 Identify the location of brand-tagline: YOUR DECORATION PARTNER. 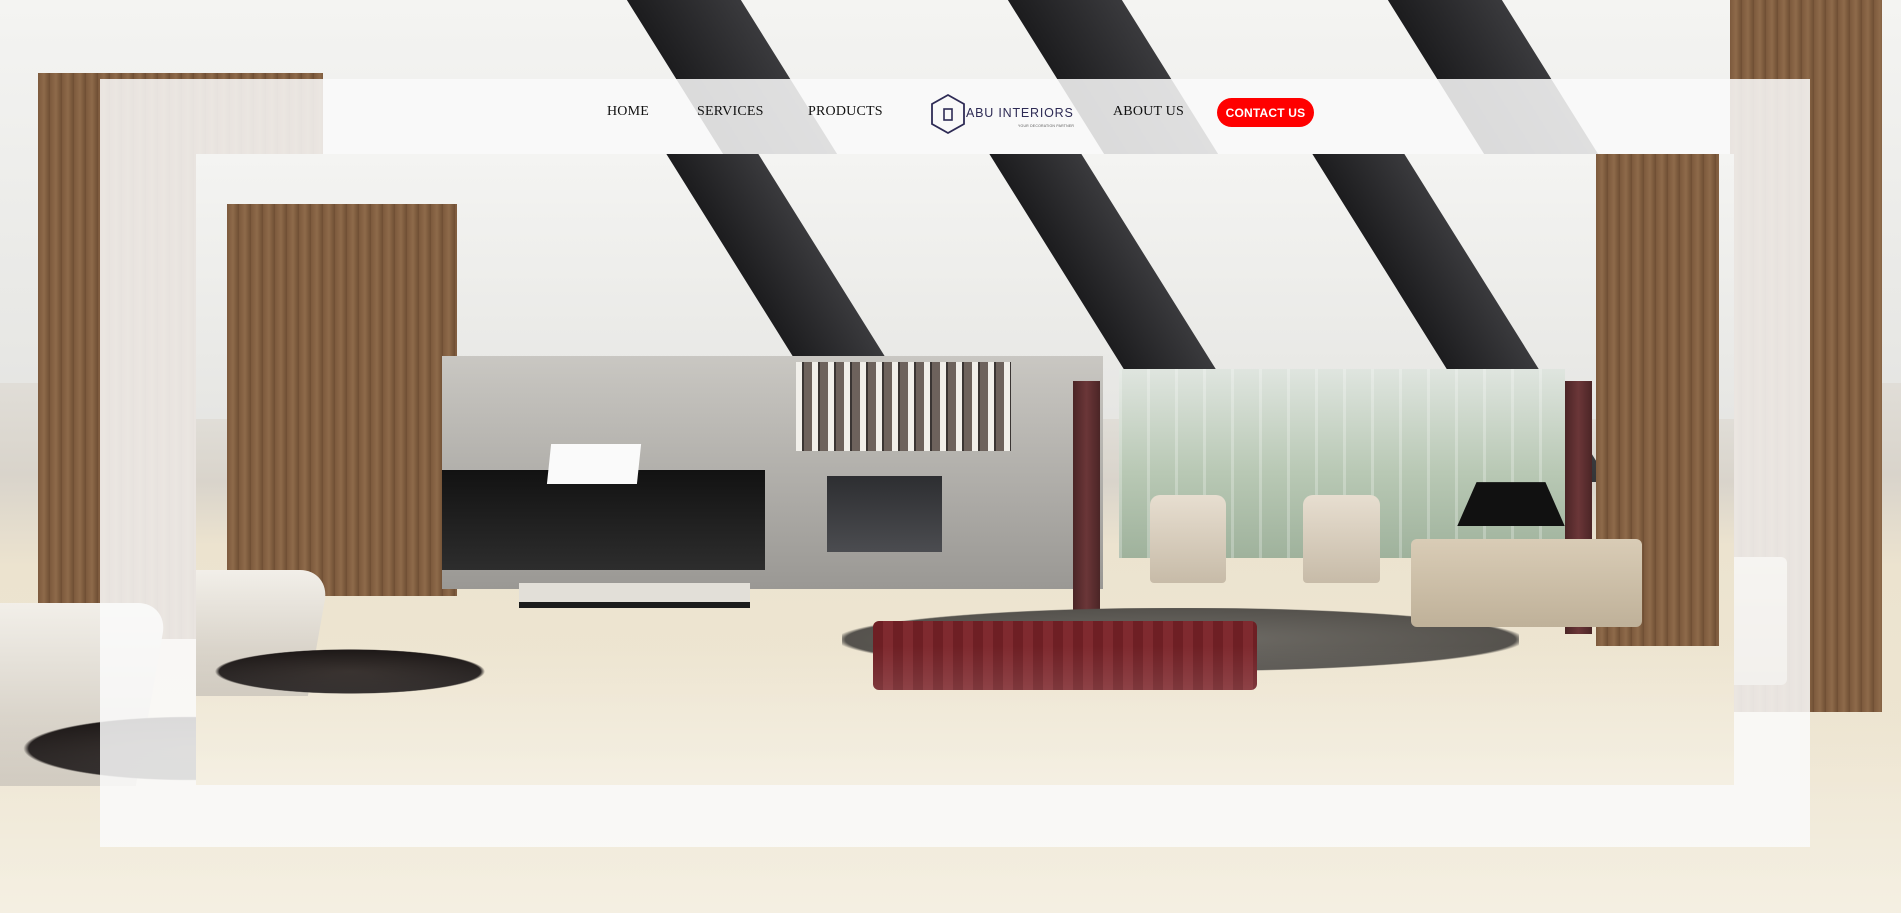
(1046, 126).